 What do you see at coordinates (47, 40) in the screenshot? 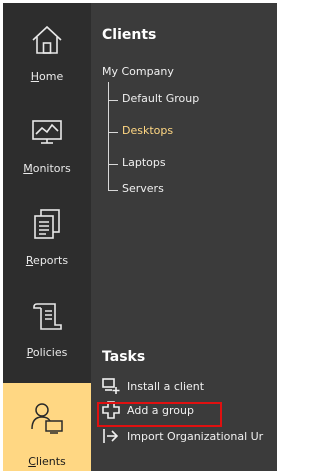
I see `home-icon` at bounding box center [47, 40].